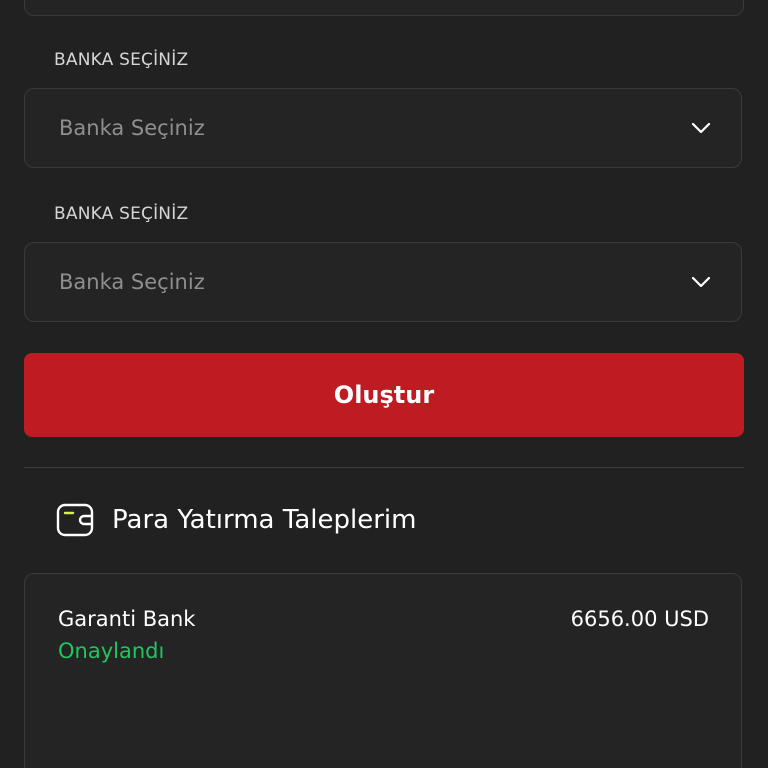 Image resolution: width=768 pixels, height=768 pixels. I want to click on bank-select-2: Banka Seçiniz, so click(383, 282).